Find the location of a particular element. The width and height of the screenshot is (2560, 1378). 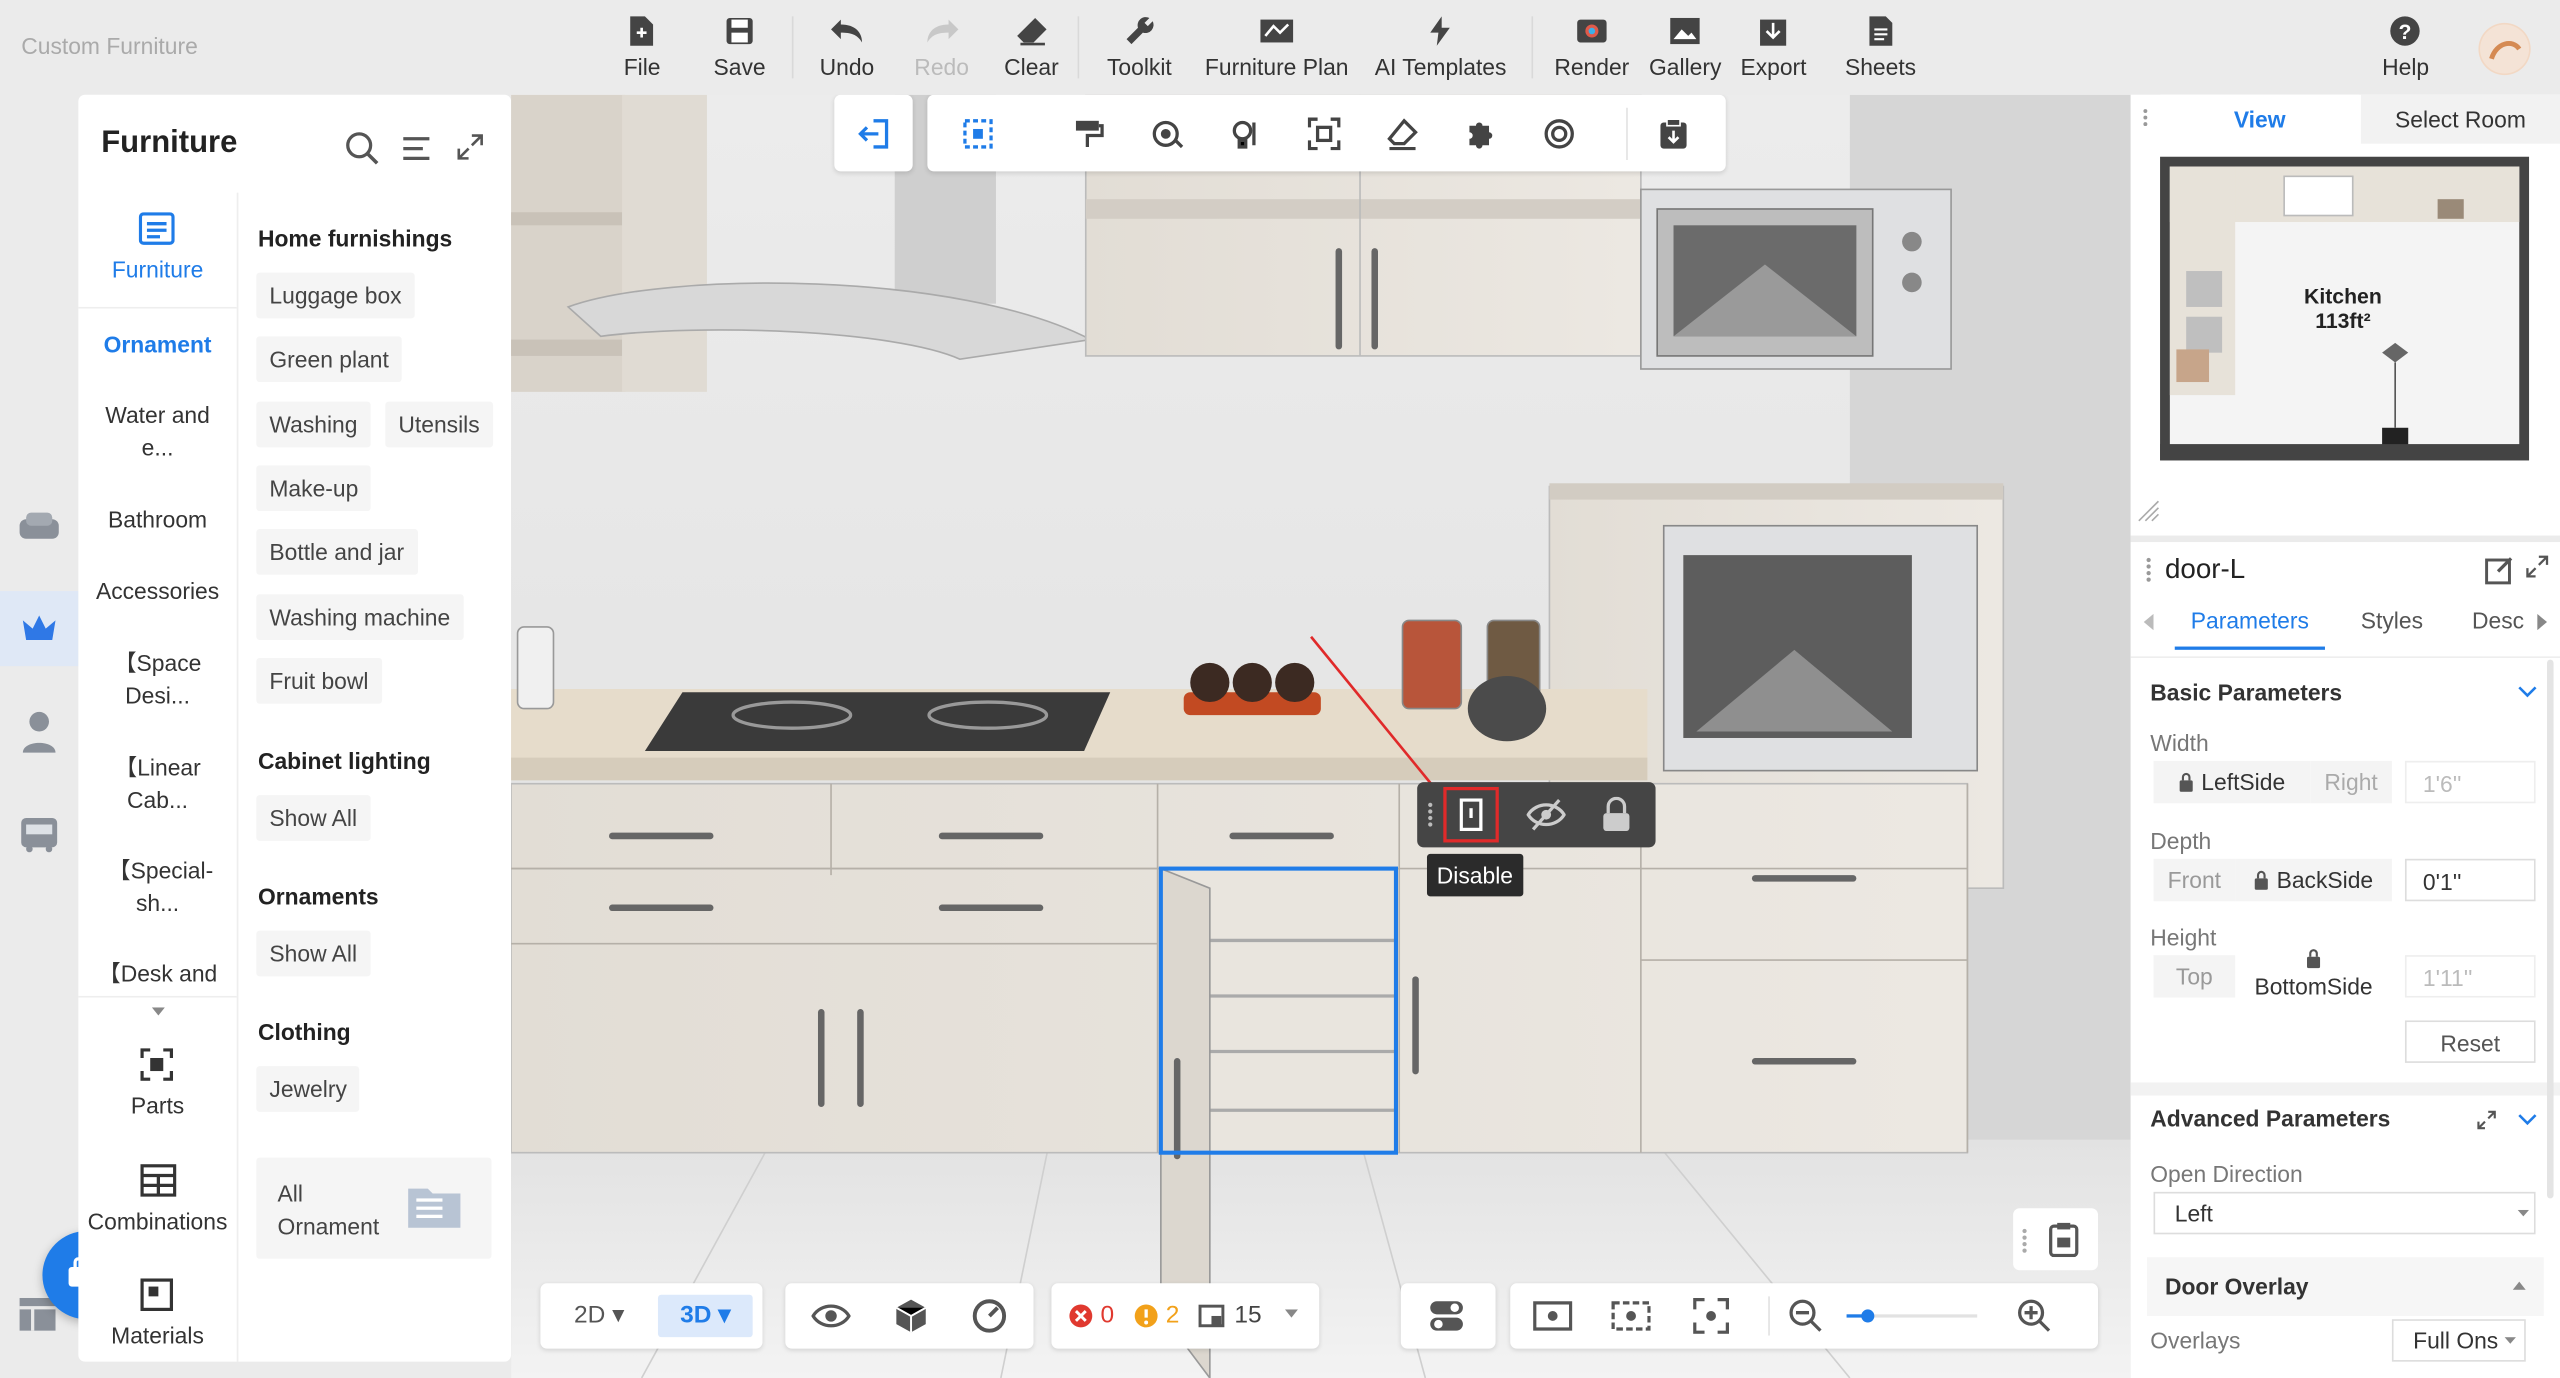

depth-backside-option: BackSide is located at coordinates (2313, 880).